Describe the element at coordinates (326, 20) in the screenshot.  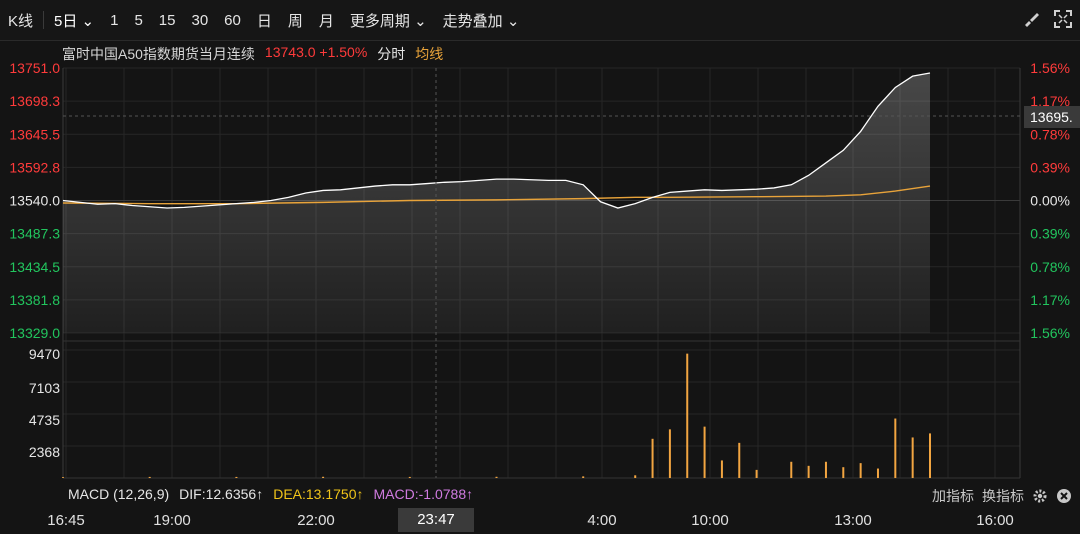
I see `period-month: 月` at that location.